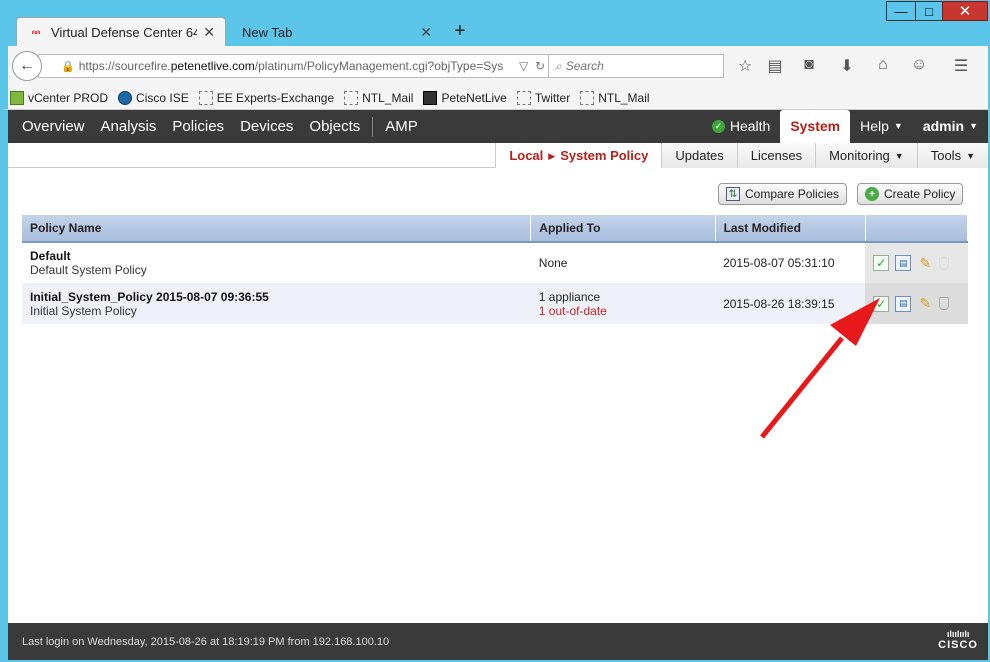 Image resolution: width=990 pixels, height=662 pixels. Describe the element at coordinates (809, 65) in the screenshot. I see `pocket-icon: ◙` at that location.